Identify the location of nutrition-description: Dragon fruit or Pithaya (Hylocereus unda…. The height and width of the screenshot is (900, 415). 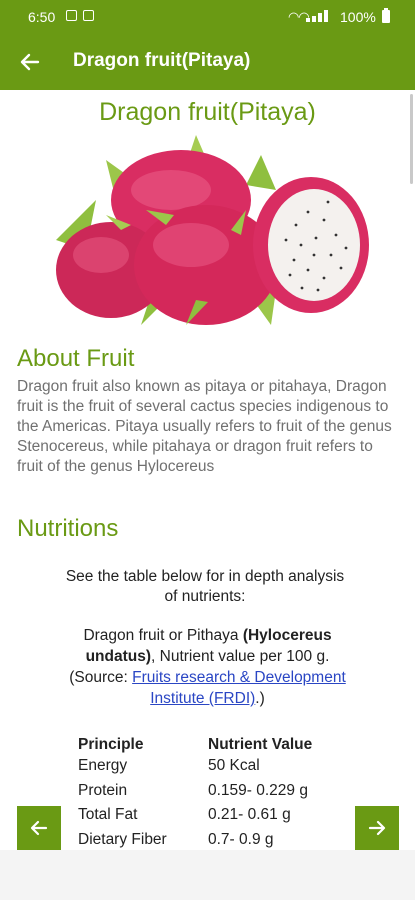
(207, 667).